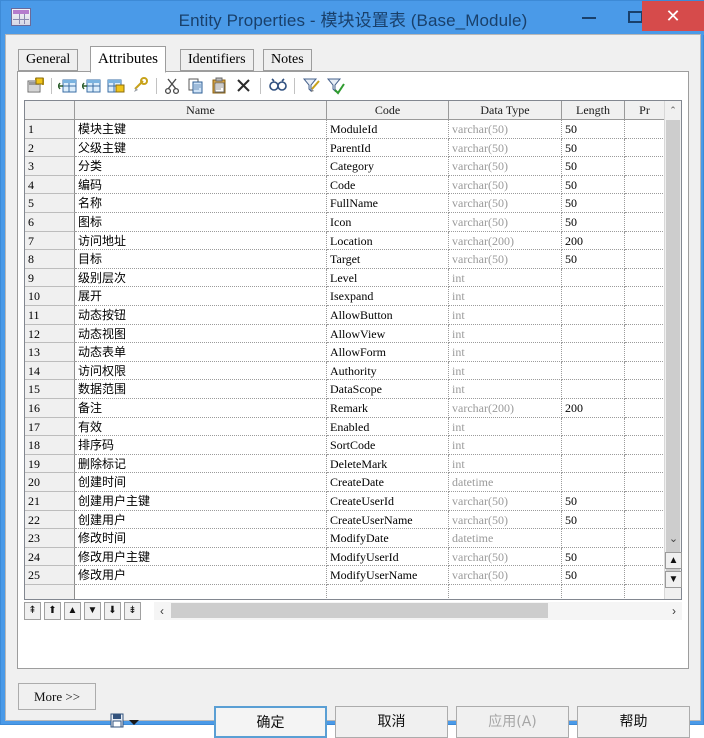  What do you see at coordinates (645, 110) in the screenshot?
I see `grid-column-header-precision: Pr` at bounding box center [645, 110].